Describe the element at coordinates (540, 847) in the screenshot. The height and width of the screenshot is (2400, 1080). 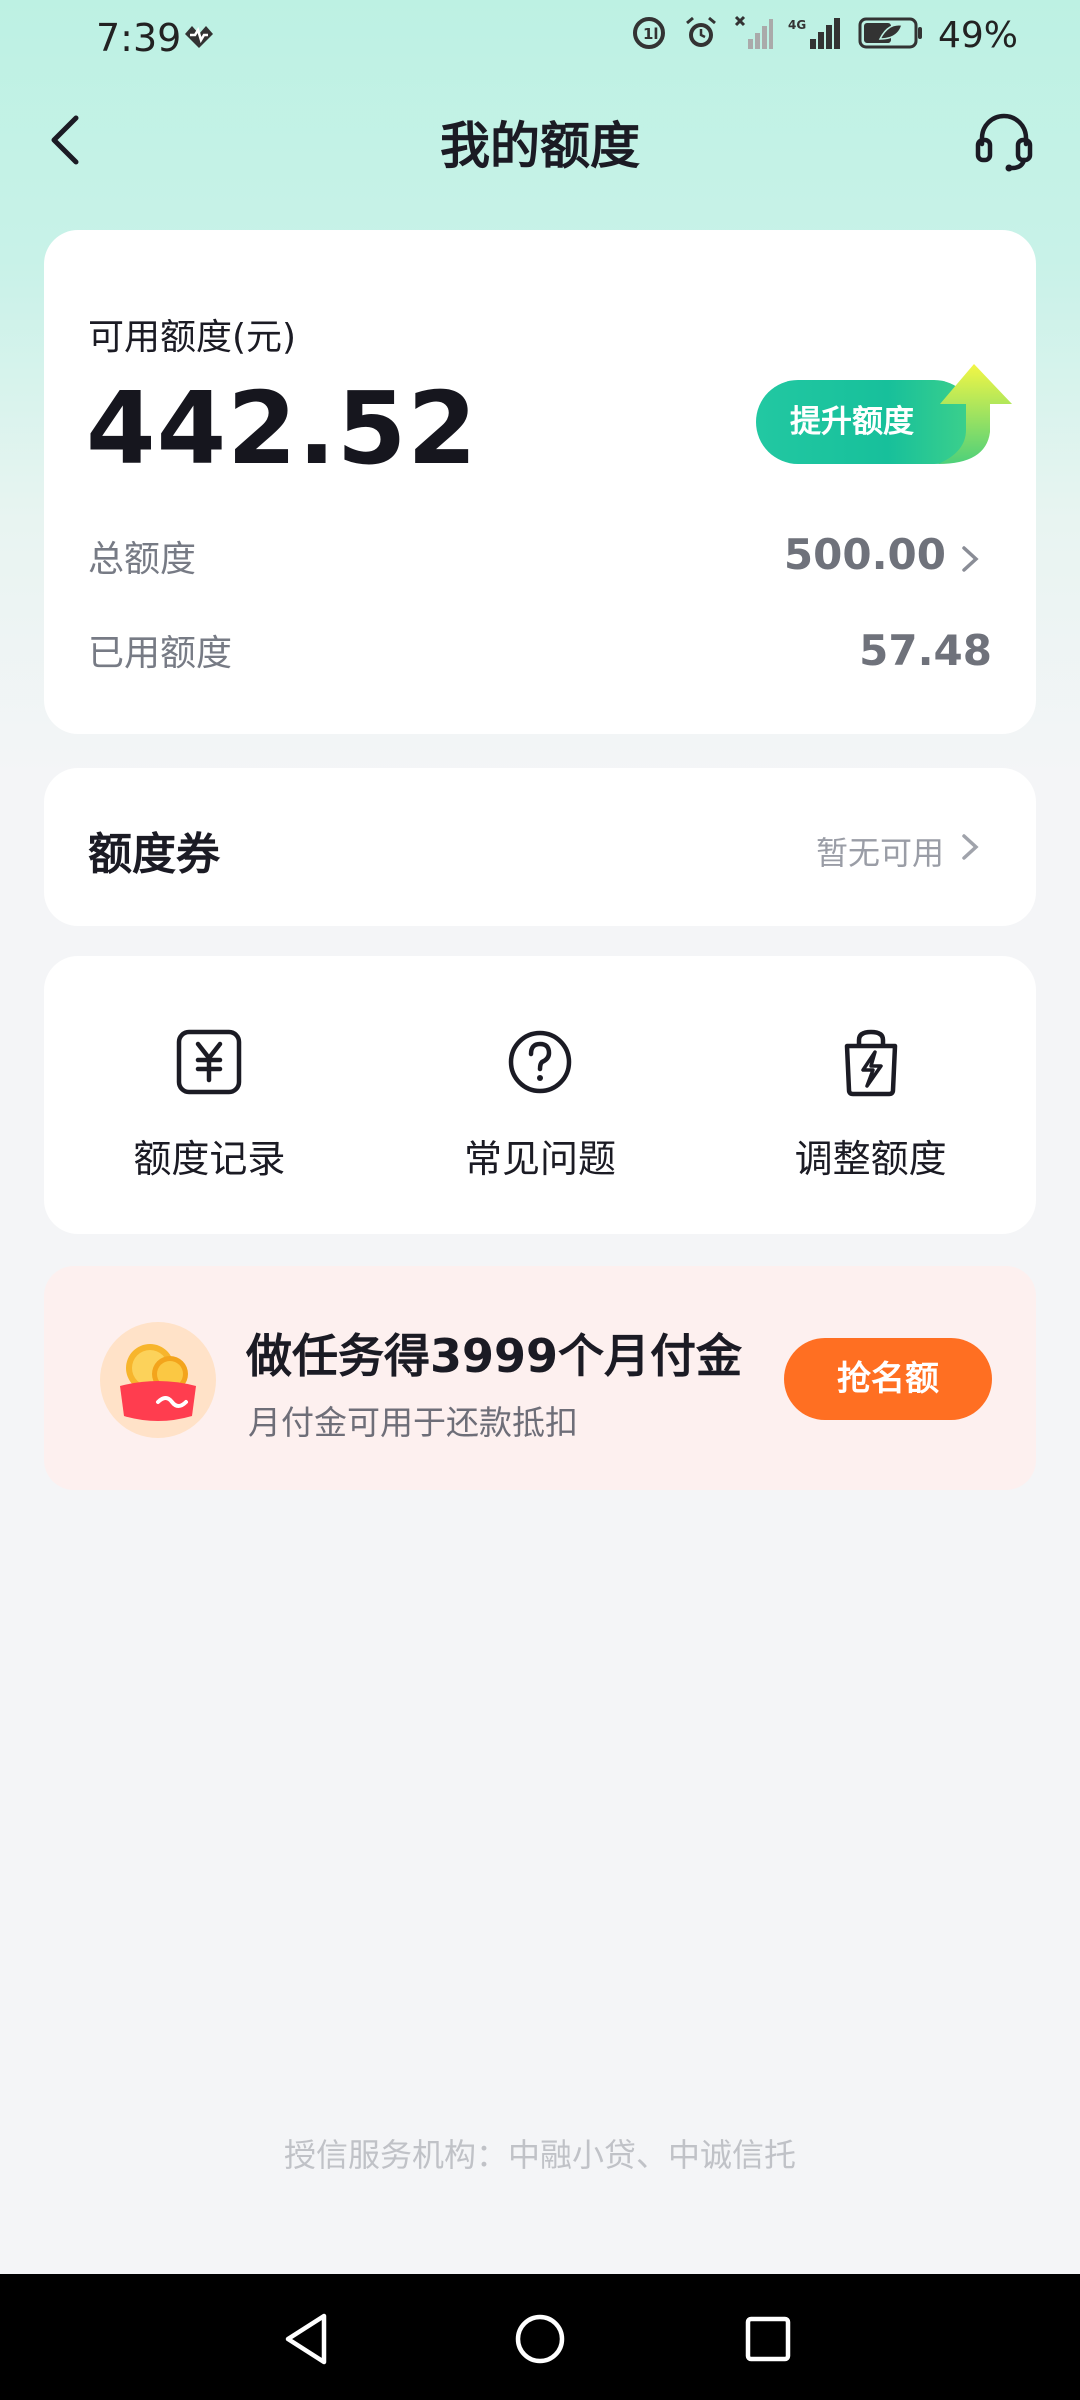
I see `quota-coupon-card: 额度券 暂无可用` at that location.